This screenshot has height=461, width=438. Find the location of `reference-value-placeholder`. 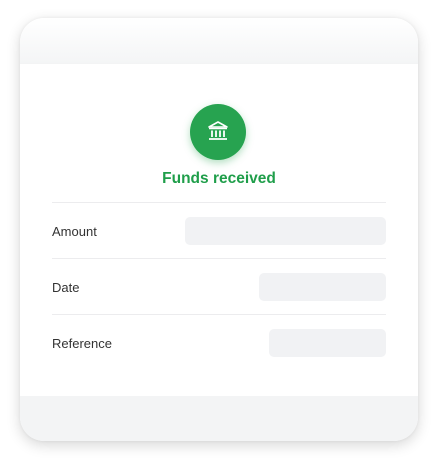

reference-value-placeholder is located at coordinates (327, 343).